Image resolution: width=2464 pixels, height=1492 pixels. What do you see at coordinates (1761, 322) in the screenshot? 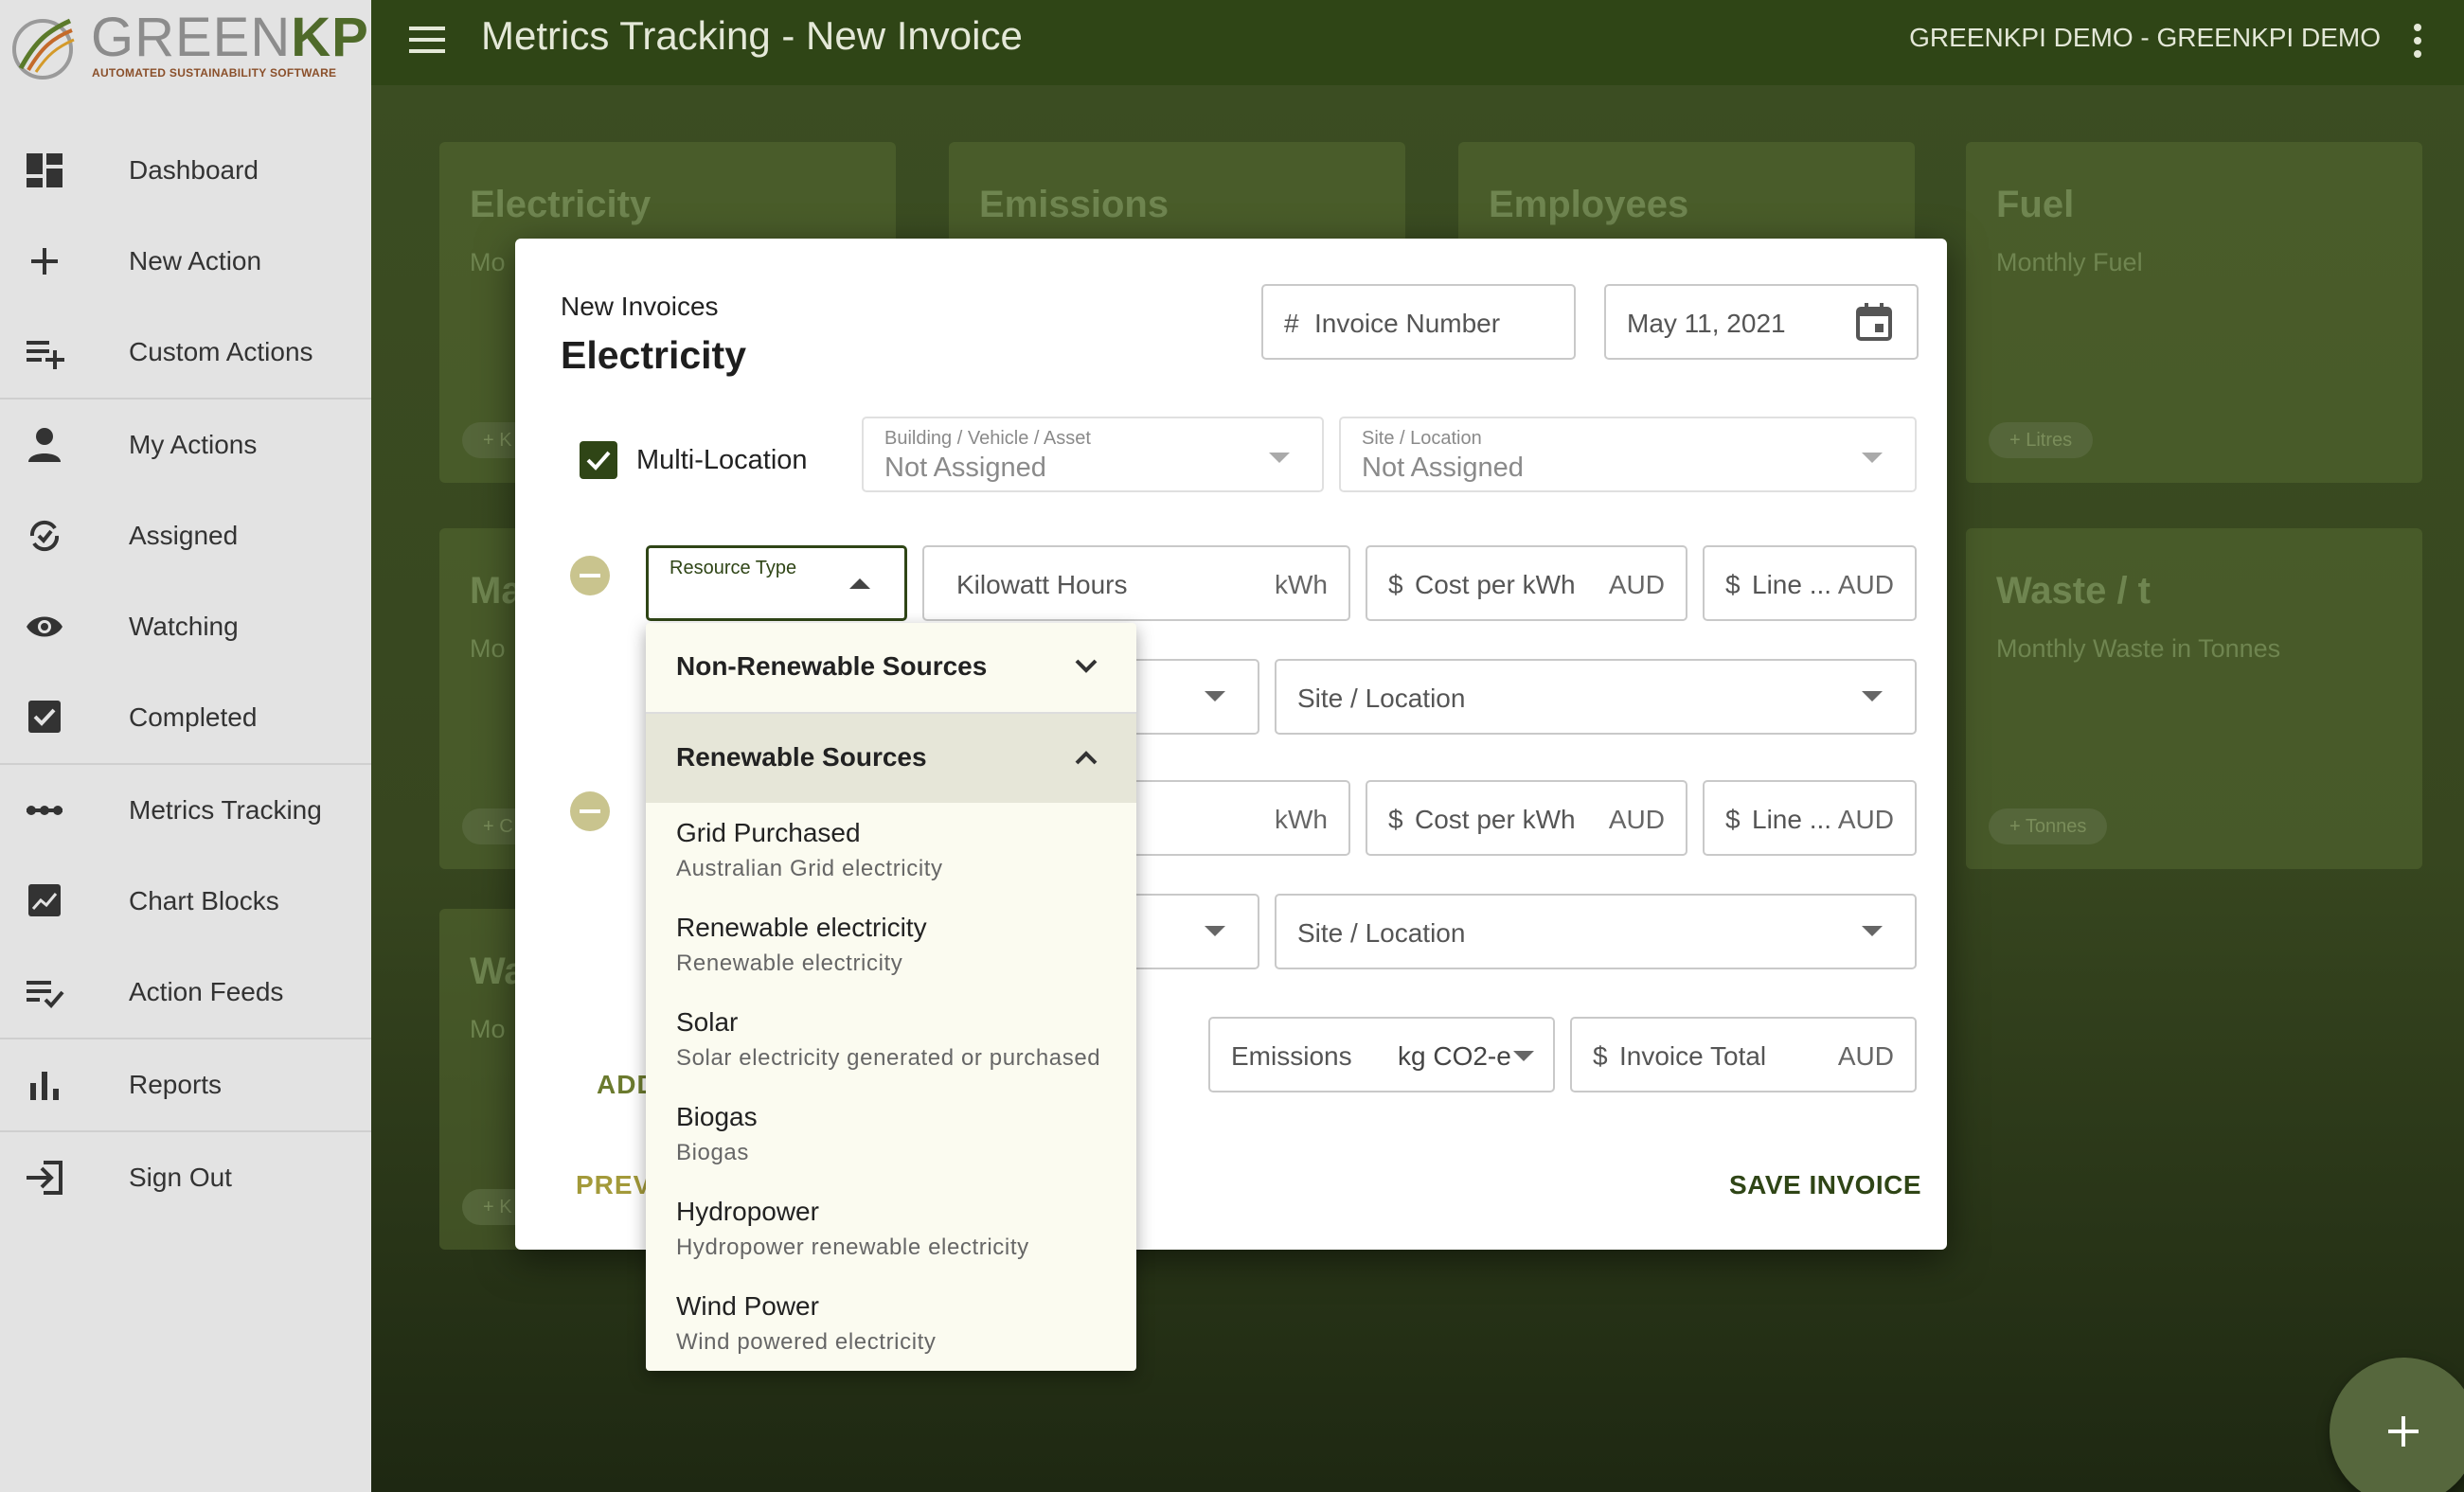
I see `invoice-date-field: May 11, 2021` at bounding box center [1761, 322].